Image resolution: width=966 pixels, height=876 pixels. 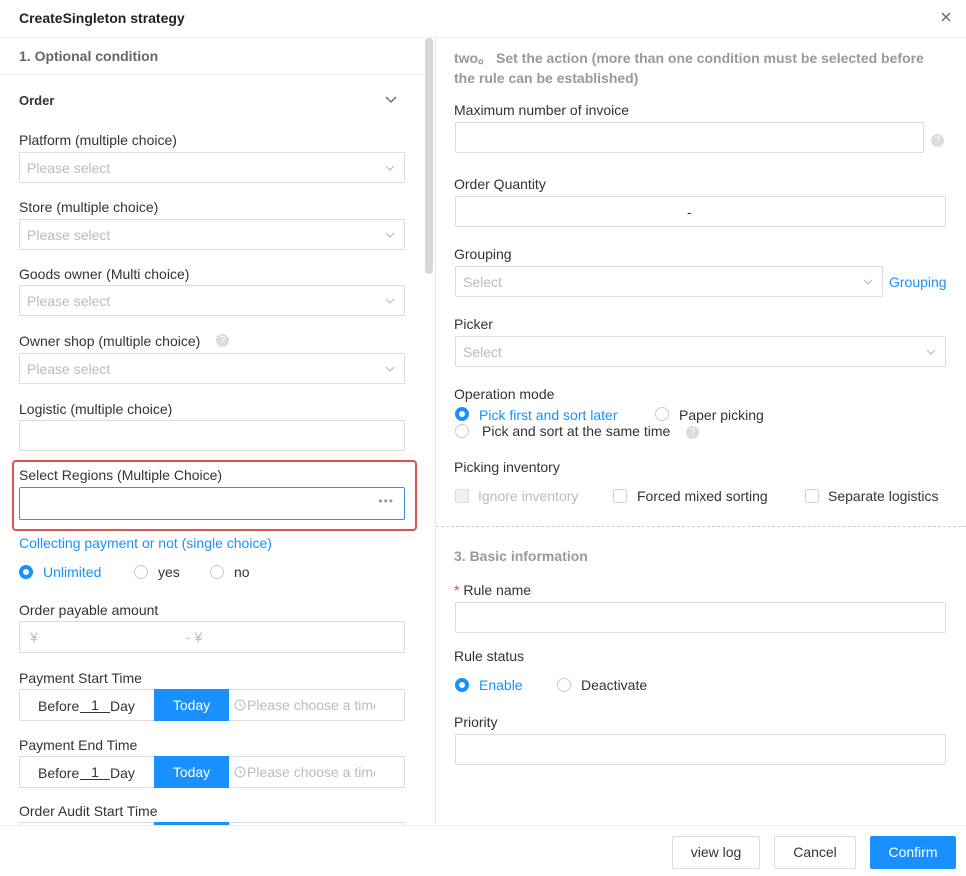 I want to click on section3-title: 3. Basic information, so click(x=521, y=556).